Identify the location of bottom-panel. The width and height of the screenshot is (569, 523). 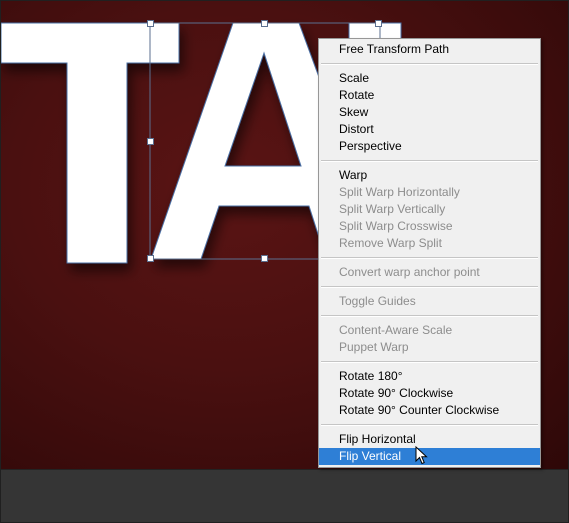
(284, 495).